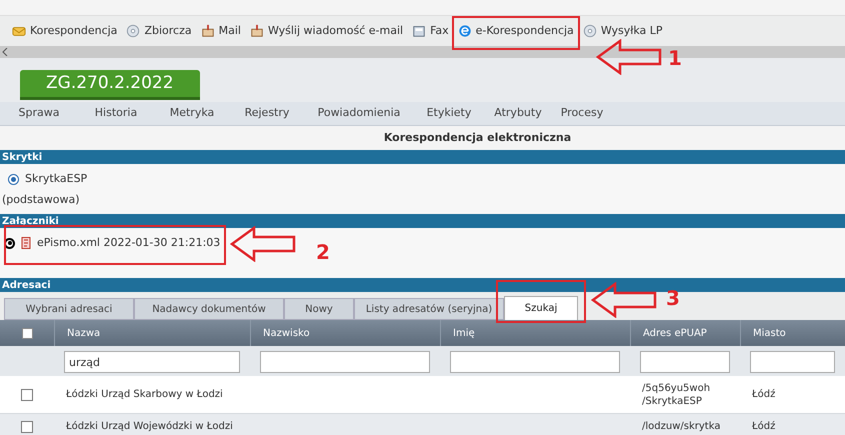 The image size is (845, 435). What do you see at coordinates (41, 200) in the screenshot?
I see `mailbox-note: (podstawowa)` at bounding box center [41, 200].